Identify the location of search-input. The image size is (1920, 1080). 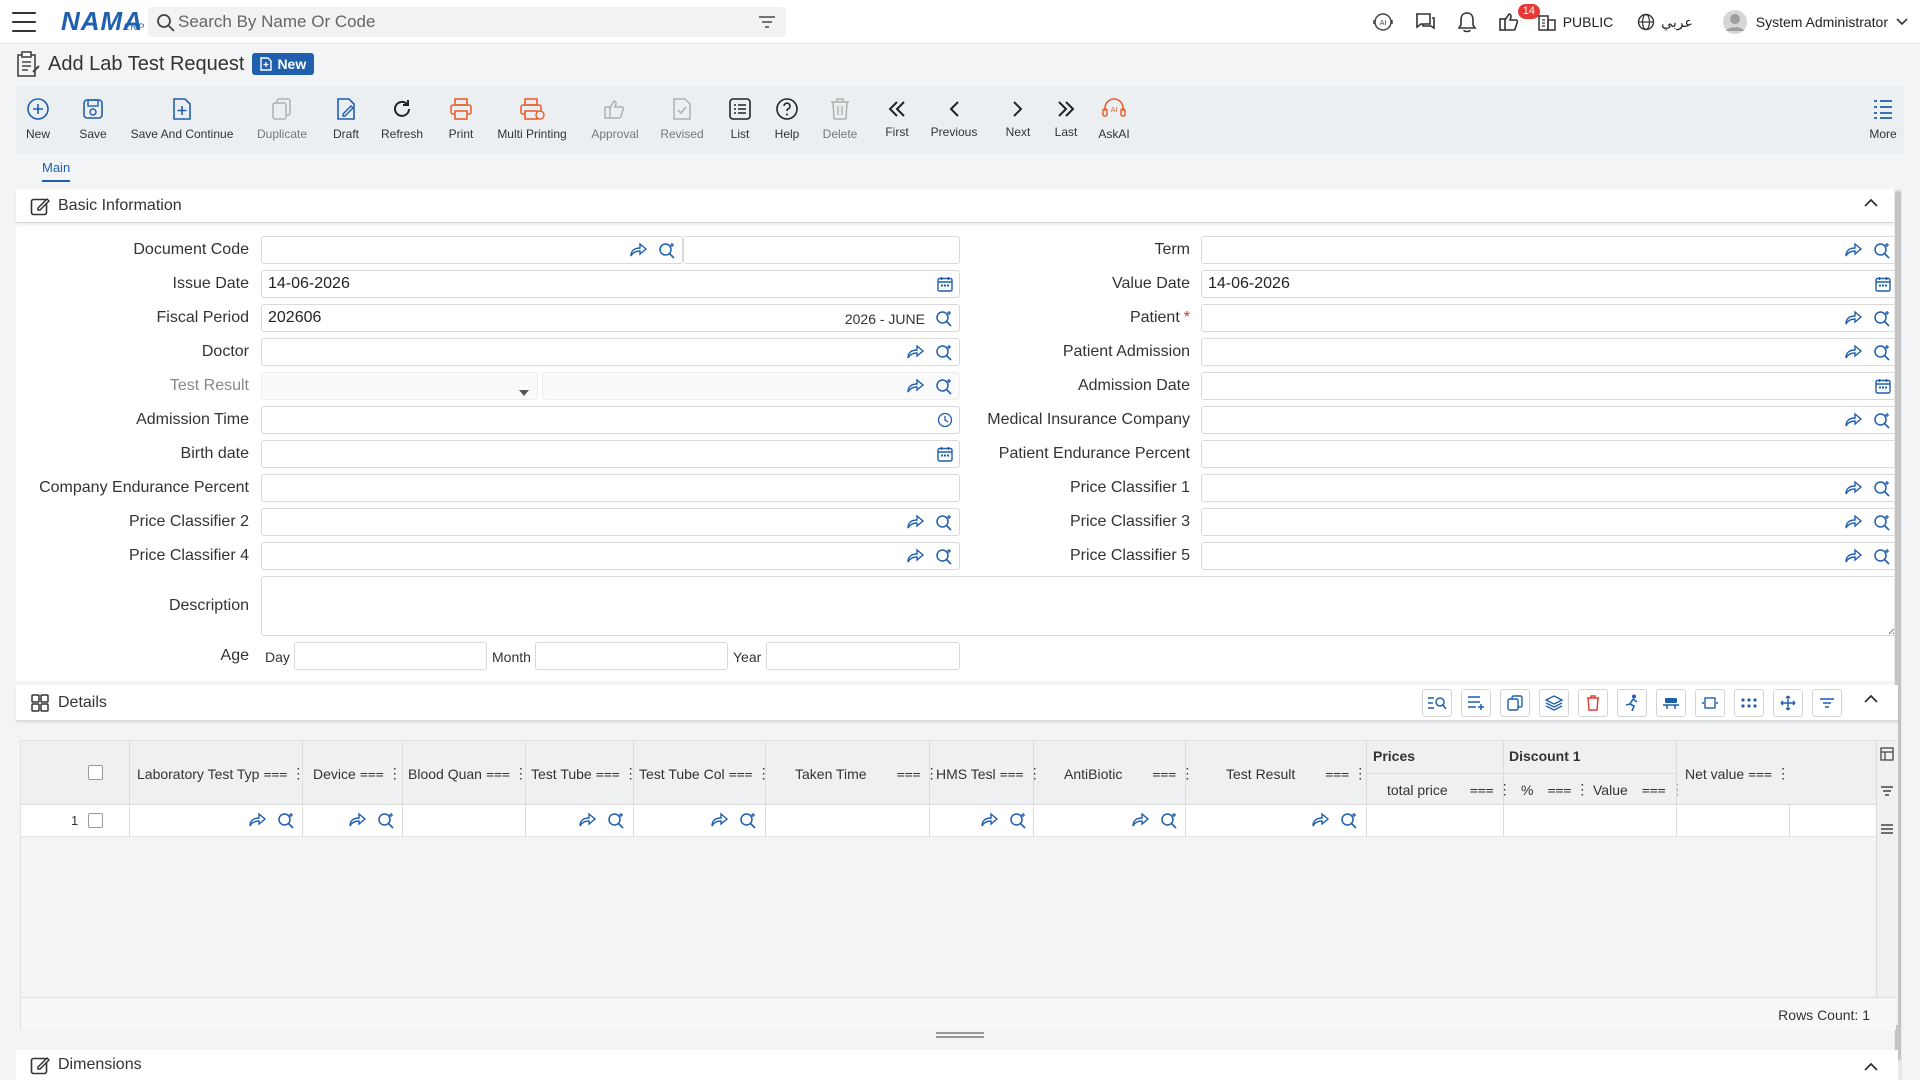
(467, 22).